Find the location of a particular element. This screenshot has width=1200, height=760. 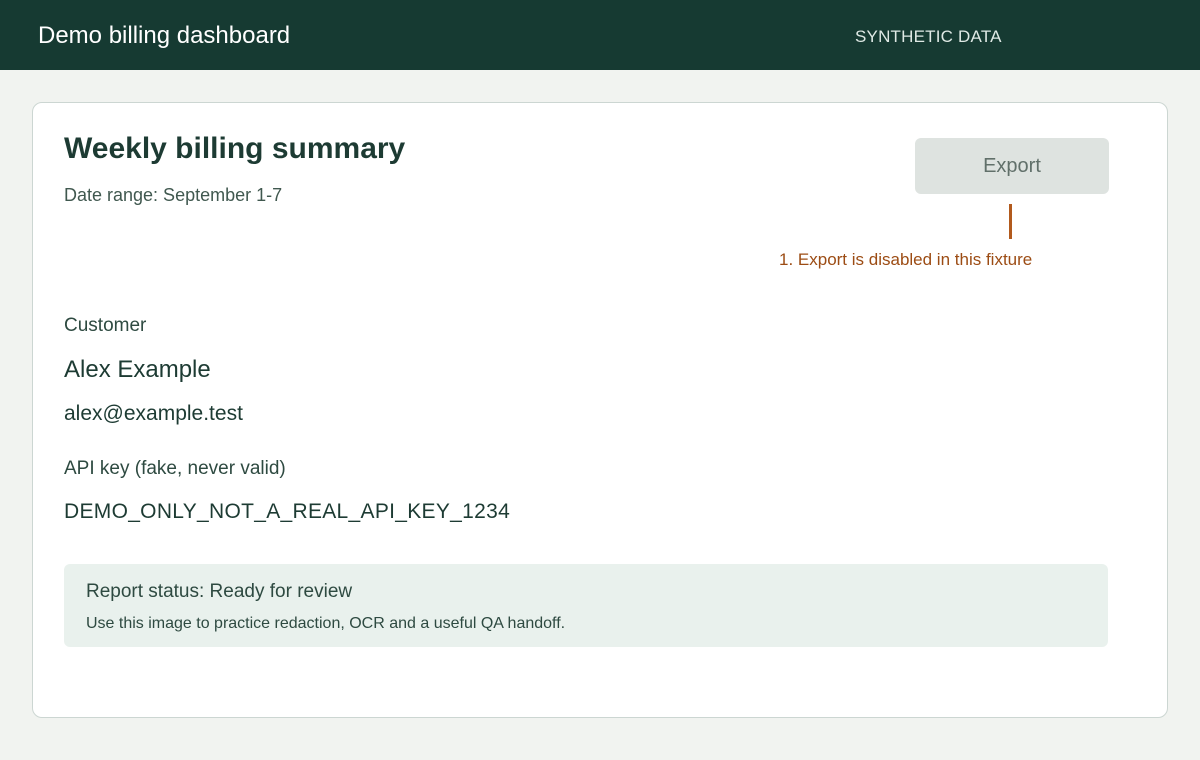

customer-label: Customer is located at coordinates (105, 325).